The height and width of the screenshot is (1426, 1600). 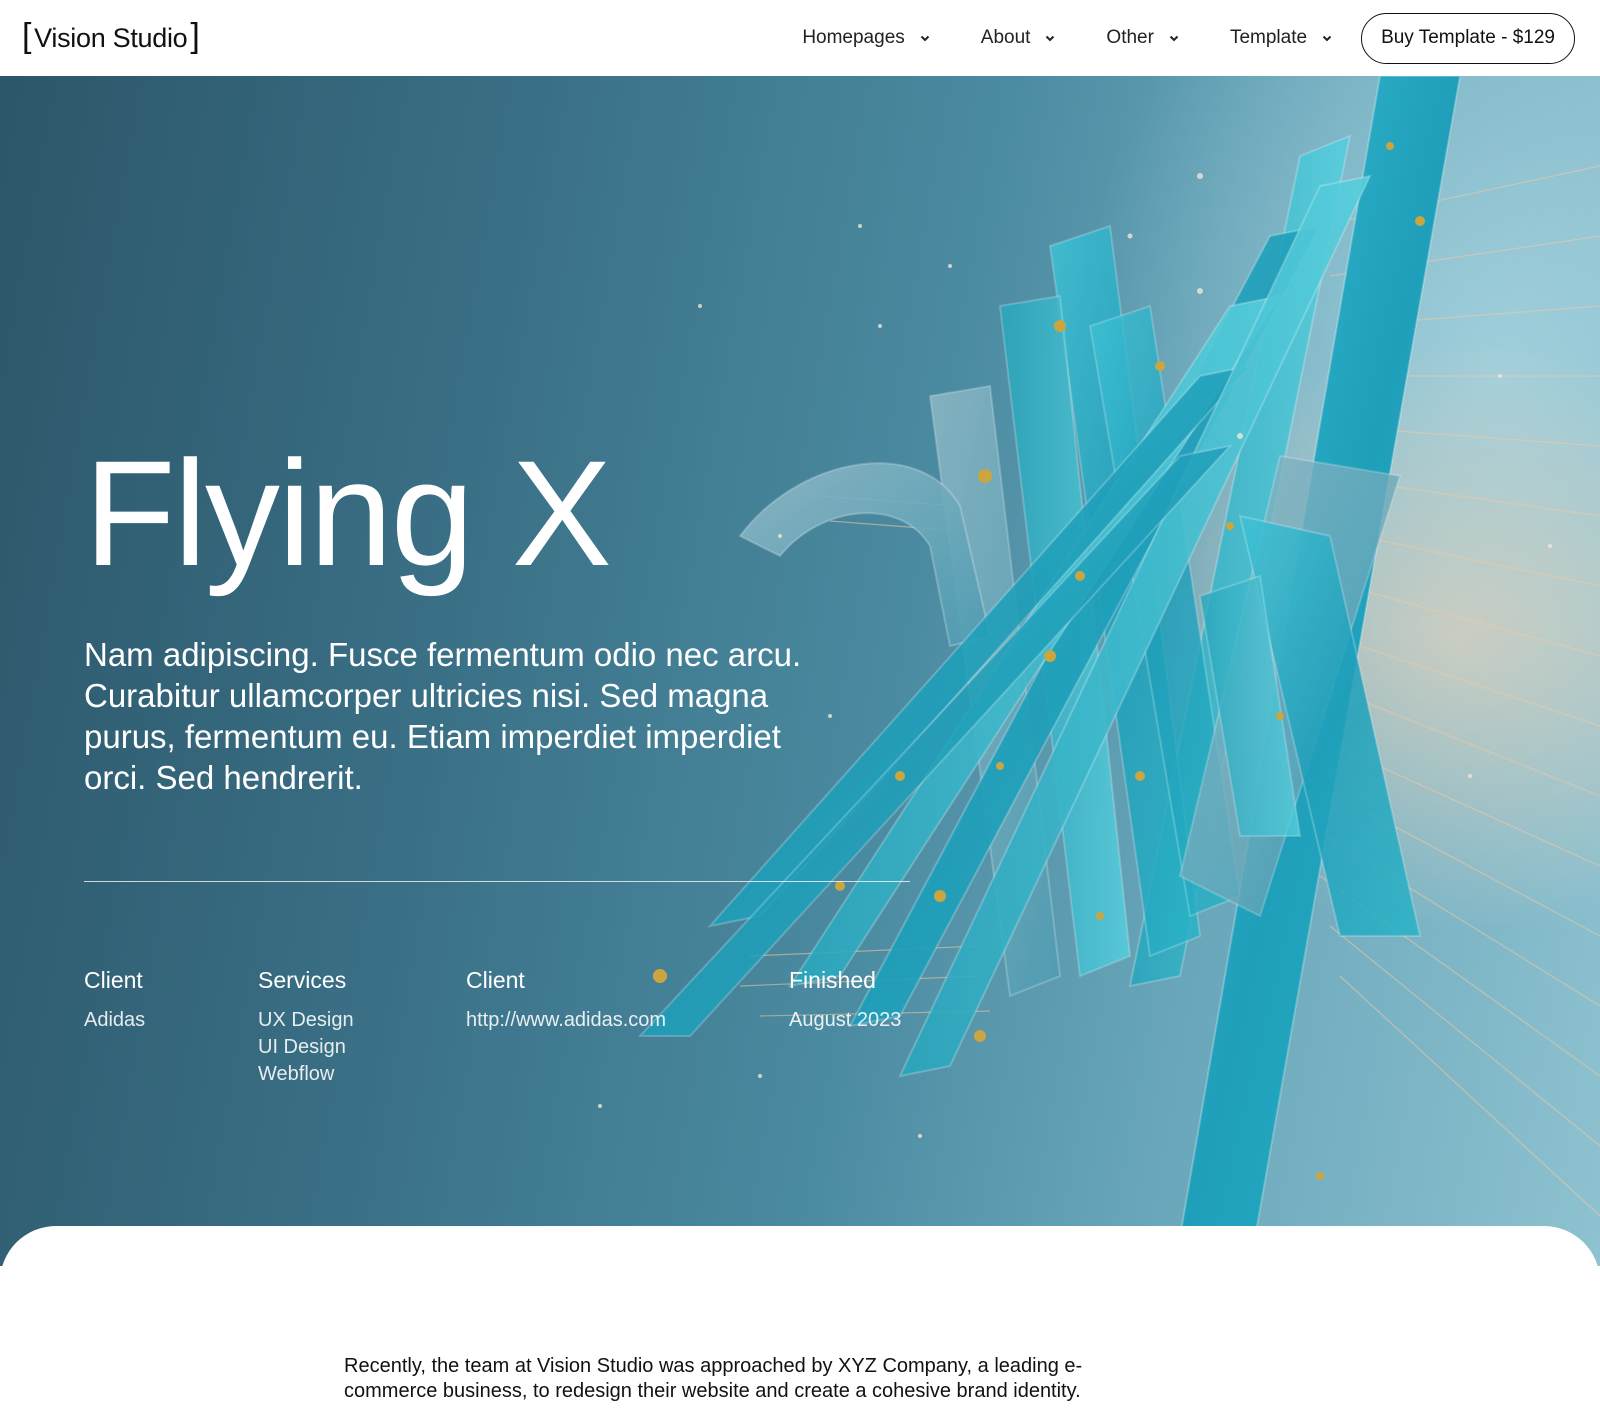 What do you see at coordinates (1005, 37) in the screenshot?
I see `nav-item-label: About` at bounding box center [1005, 37].